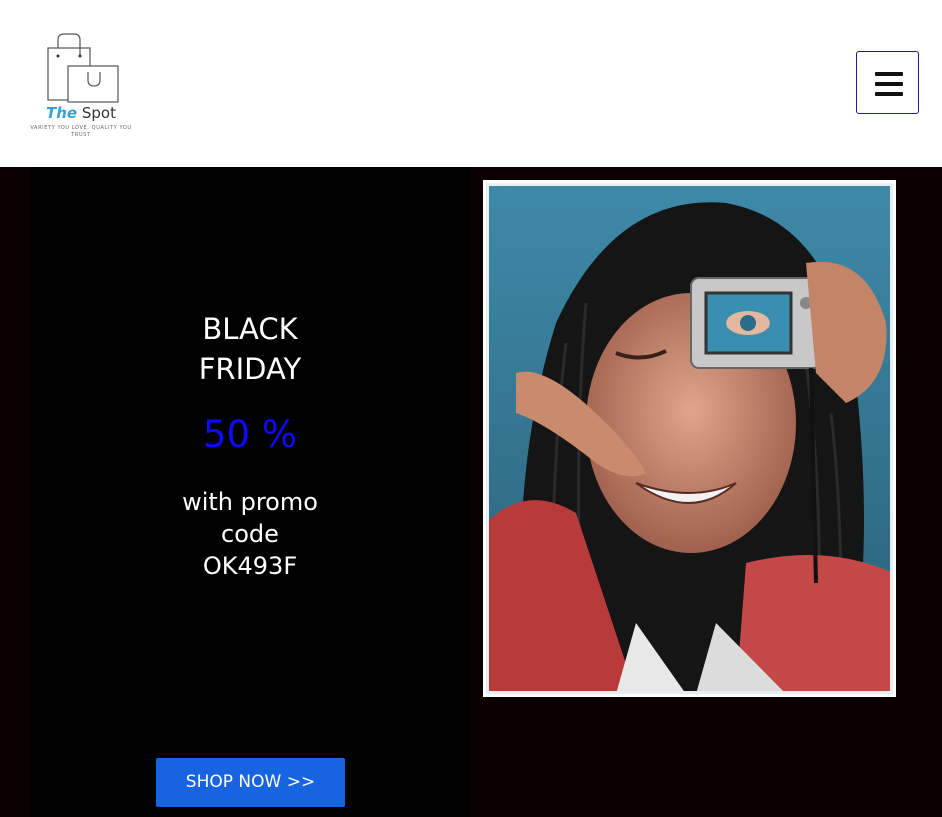  I want to click on menu-button, so click(887, 82).